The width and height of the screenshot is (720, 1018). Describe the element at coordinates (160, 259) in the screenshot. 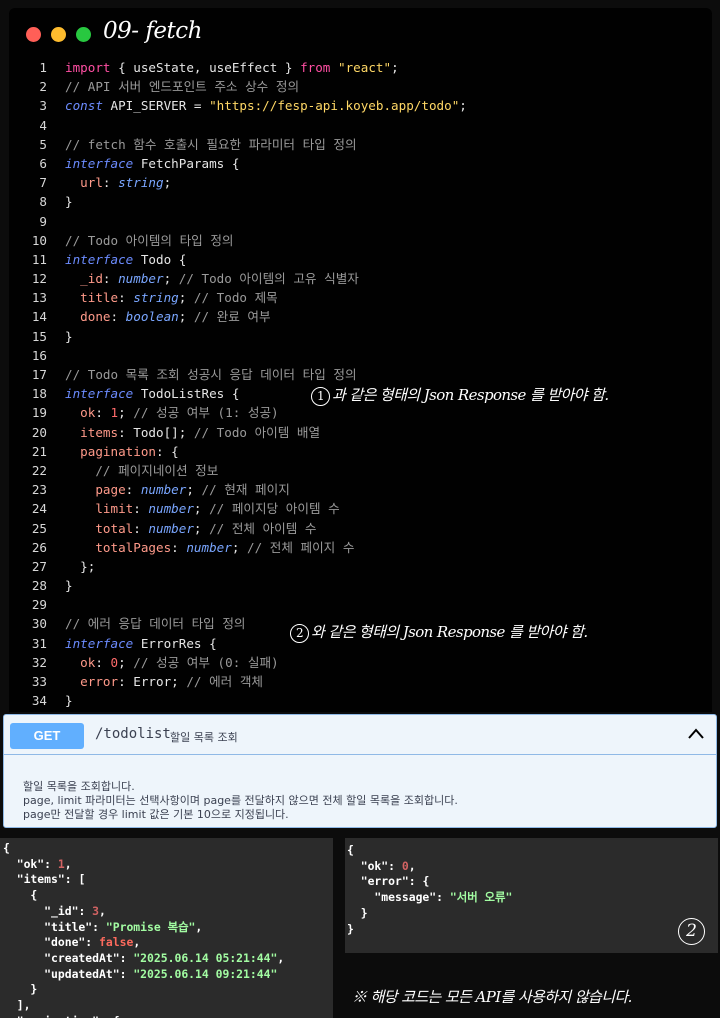

I see `code-token: Todo {` at that location.